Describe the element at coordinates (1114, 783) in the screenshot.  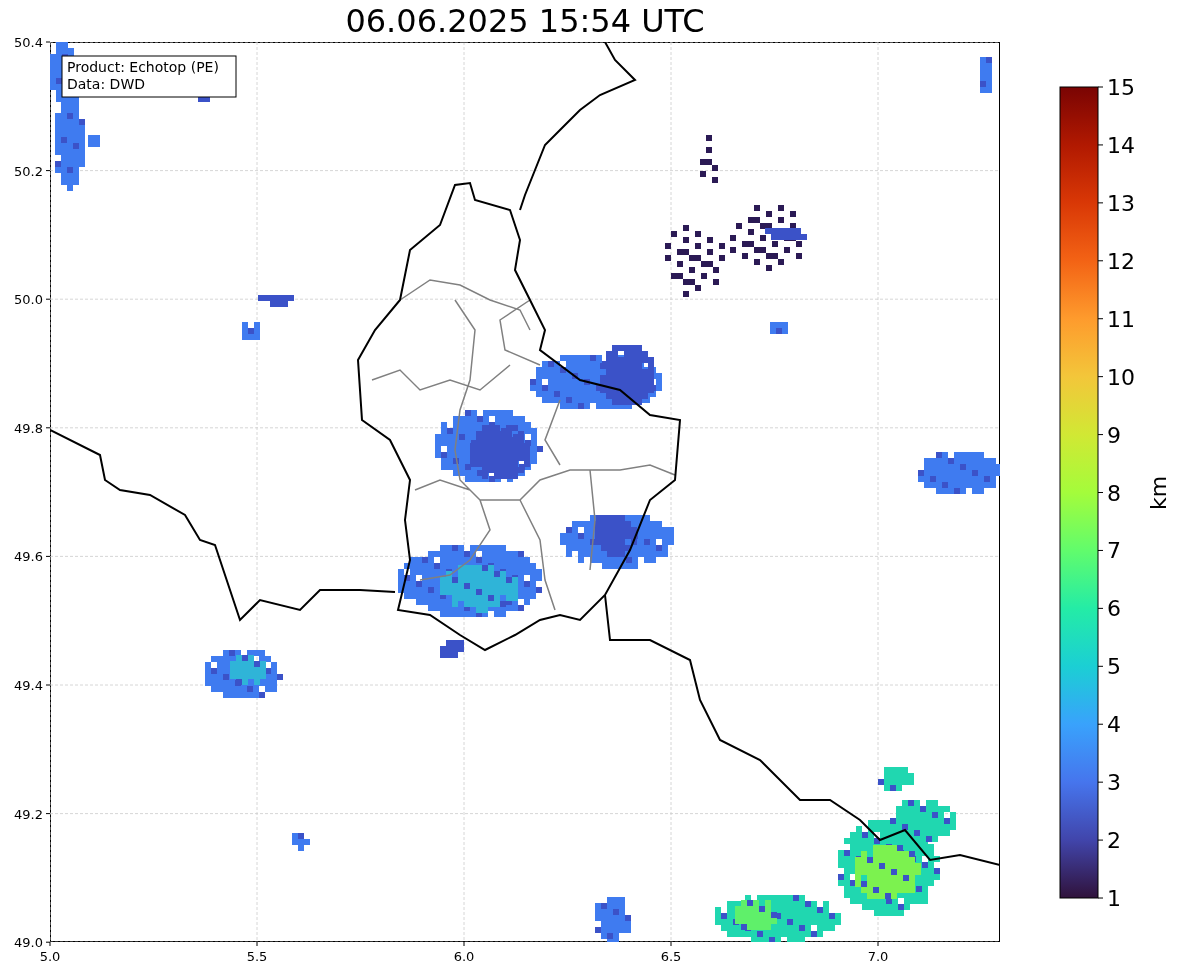
I see `colorbar-tick-label: 3` at that location.